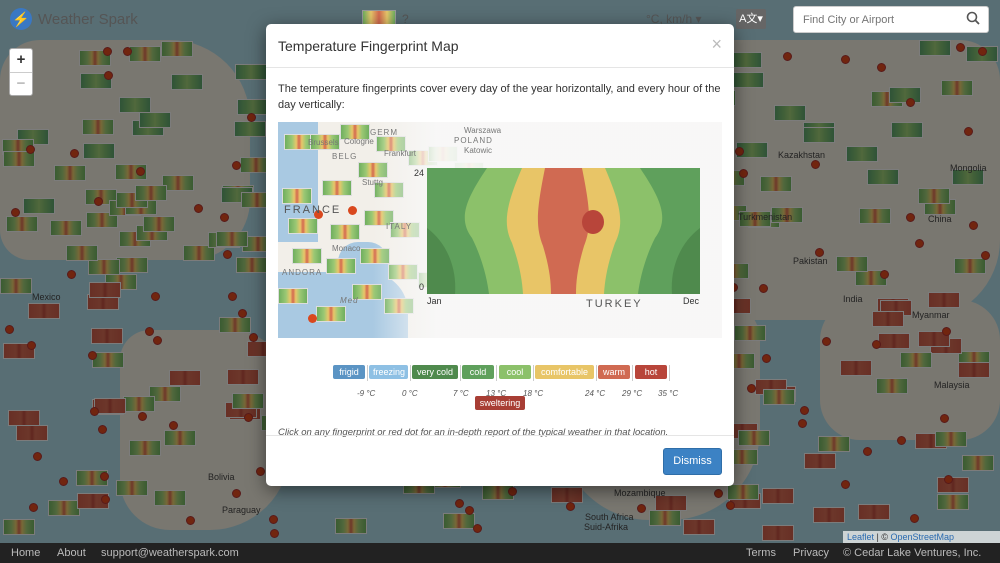 This screenshot has height=563, width=1000. I want to click on demo-label-andorra: ANDORA, so click(302, 272).